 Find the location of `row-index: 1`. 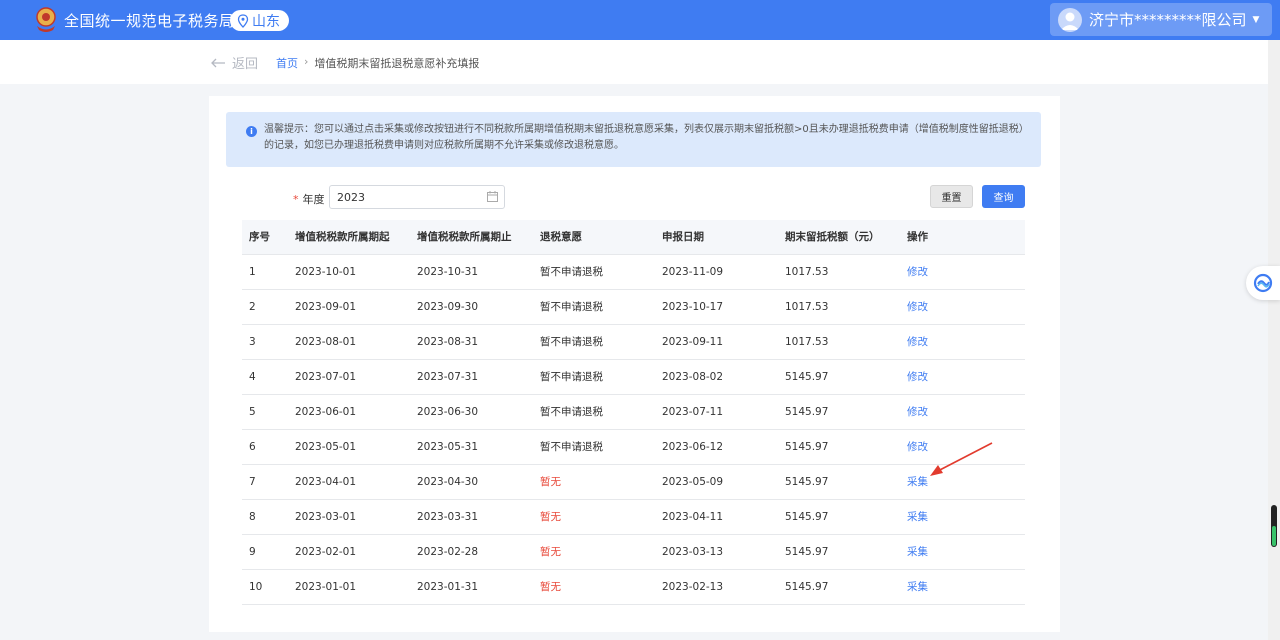

row-index: 1 is located at coordinates (252, 272).